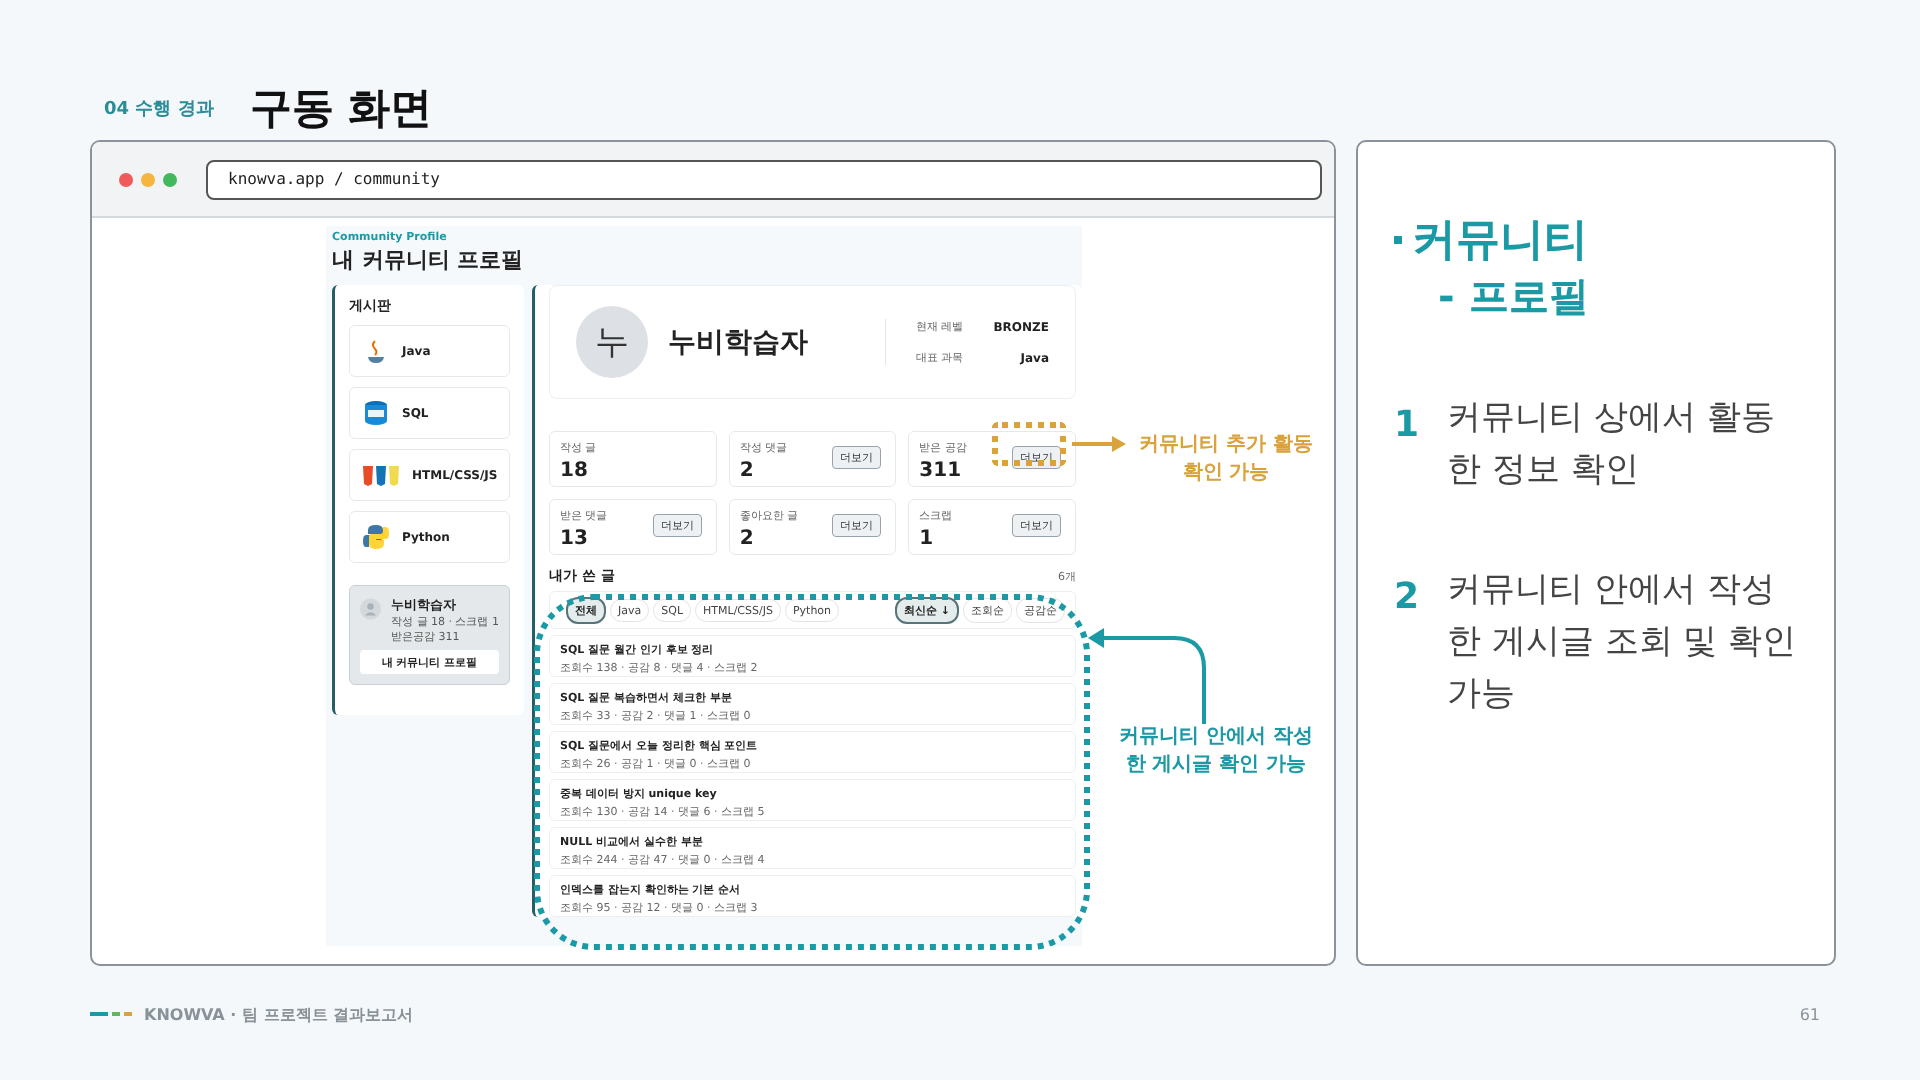  Describe the element at coordinates (1500, 242) in the screenshot. I see `note-heading: 커뮤니티` at that location.